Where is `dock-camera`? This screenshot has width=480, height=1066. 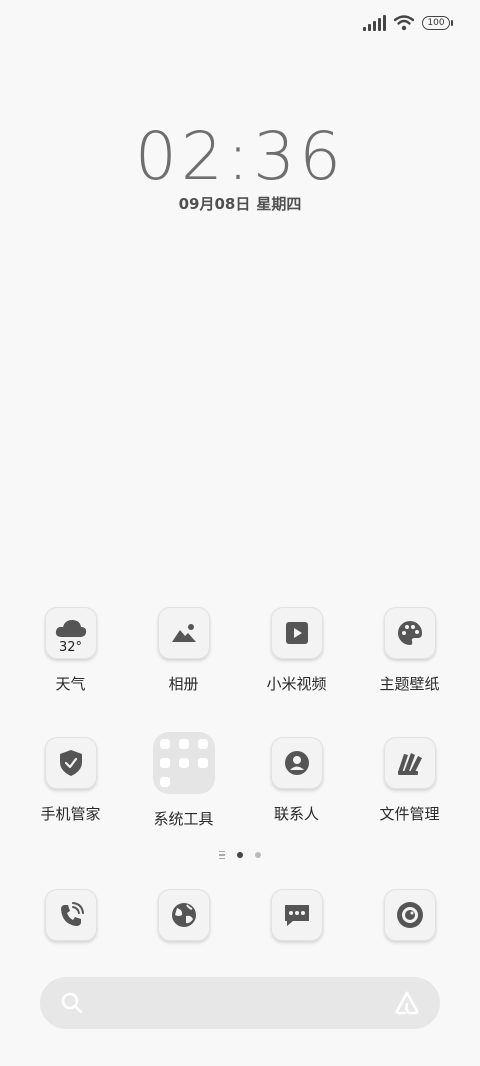 dock-camera is located at coordinates (409, 915).